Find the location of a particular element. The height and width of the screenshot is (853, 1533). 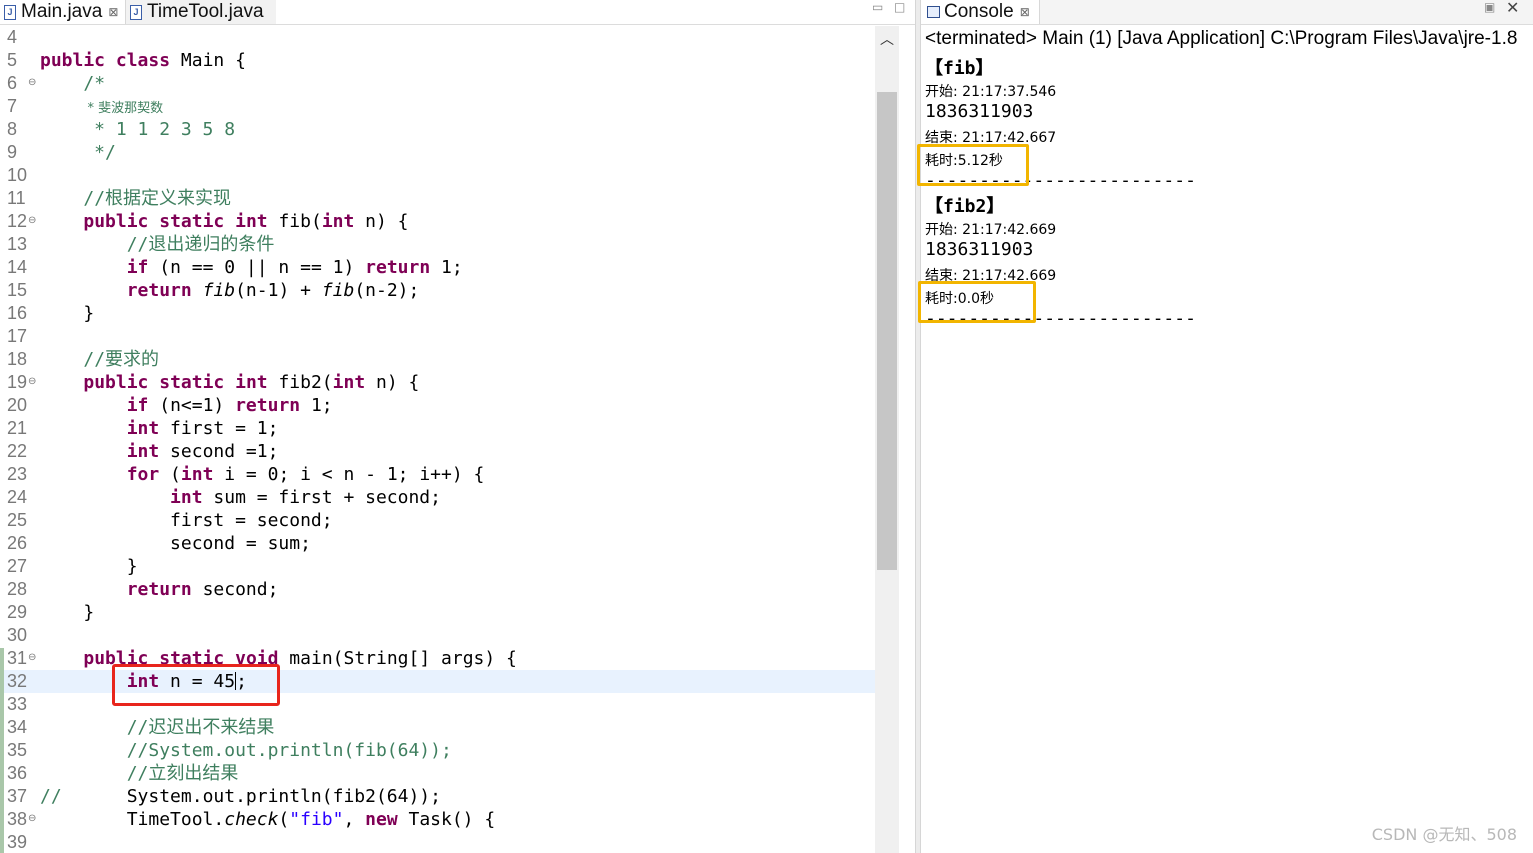

code-text: //迟迟出不来结果 is located at coordinates (200, 727).